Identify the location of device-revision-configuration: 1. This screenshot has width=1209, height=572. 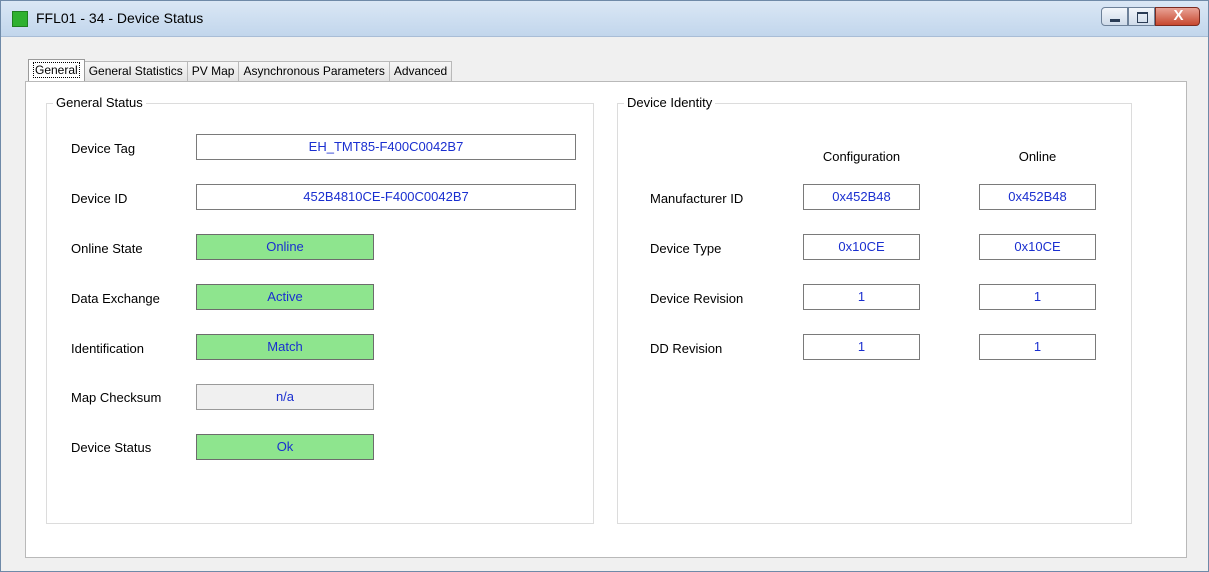
(861, 297).